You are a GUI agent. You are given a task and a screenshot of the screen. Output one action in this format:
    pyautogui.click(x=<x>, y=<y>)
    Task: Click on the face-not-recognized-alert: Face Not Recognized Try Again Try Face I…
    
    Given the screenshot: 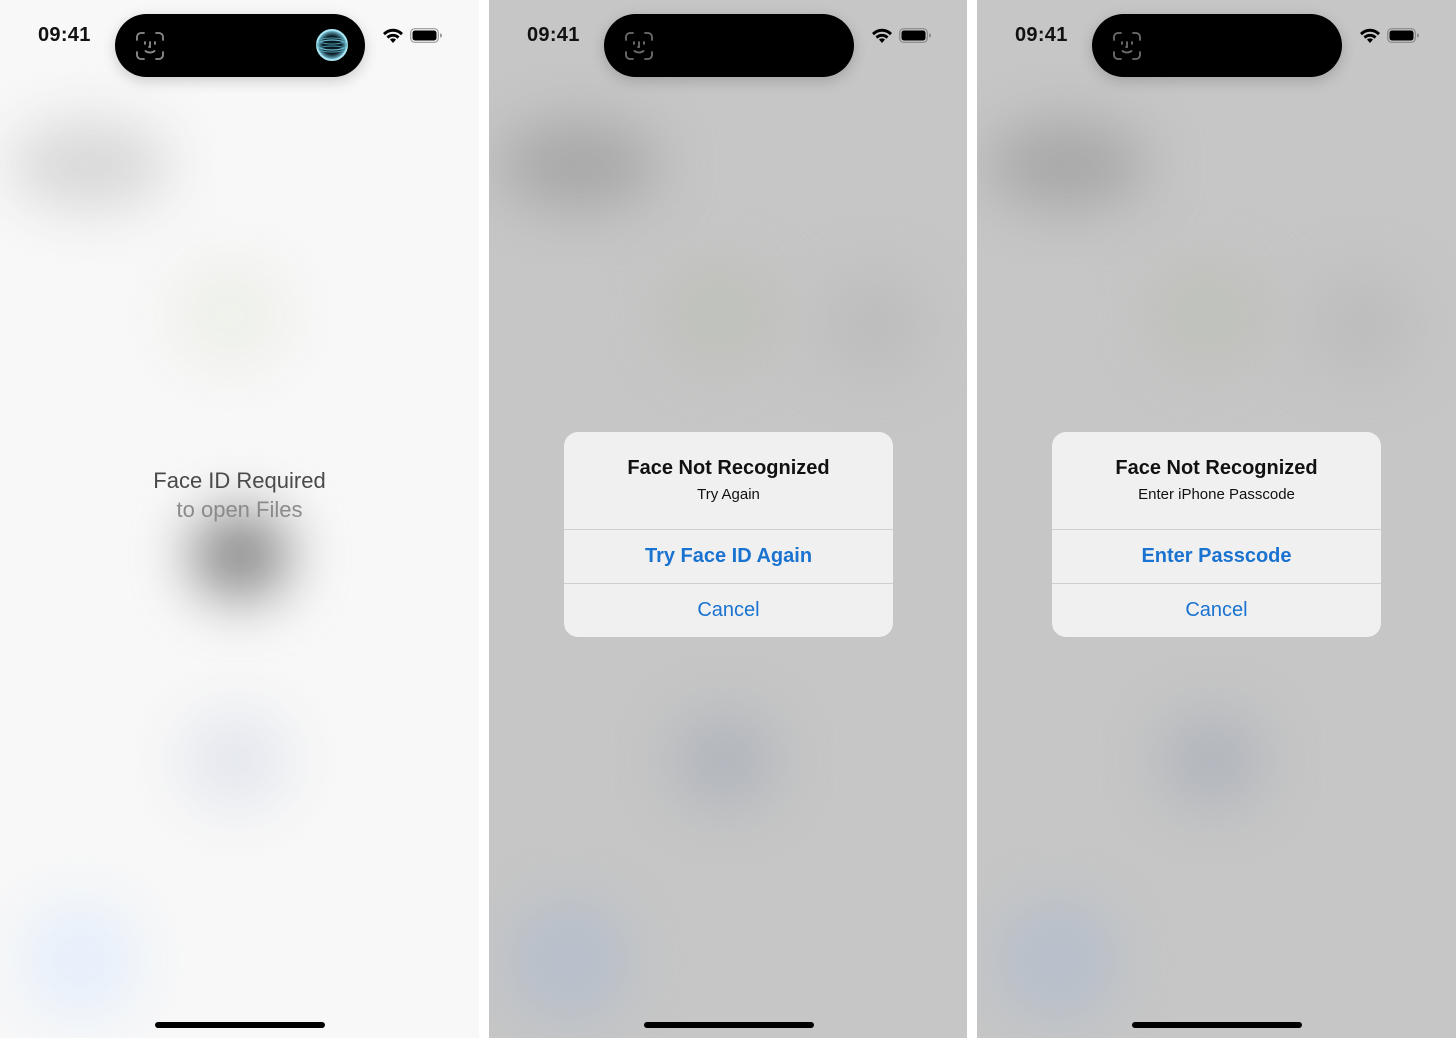 What is the action you would take?
    pyautogui.click(x=728, y=534)
    